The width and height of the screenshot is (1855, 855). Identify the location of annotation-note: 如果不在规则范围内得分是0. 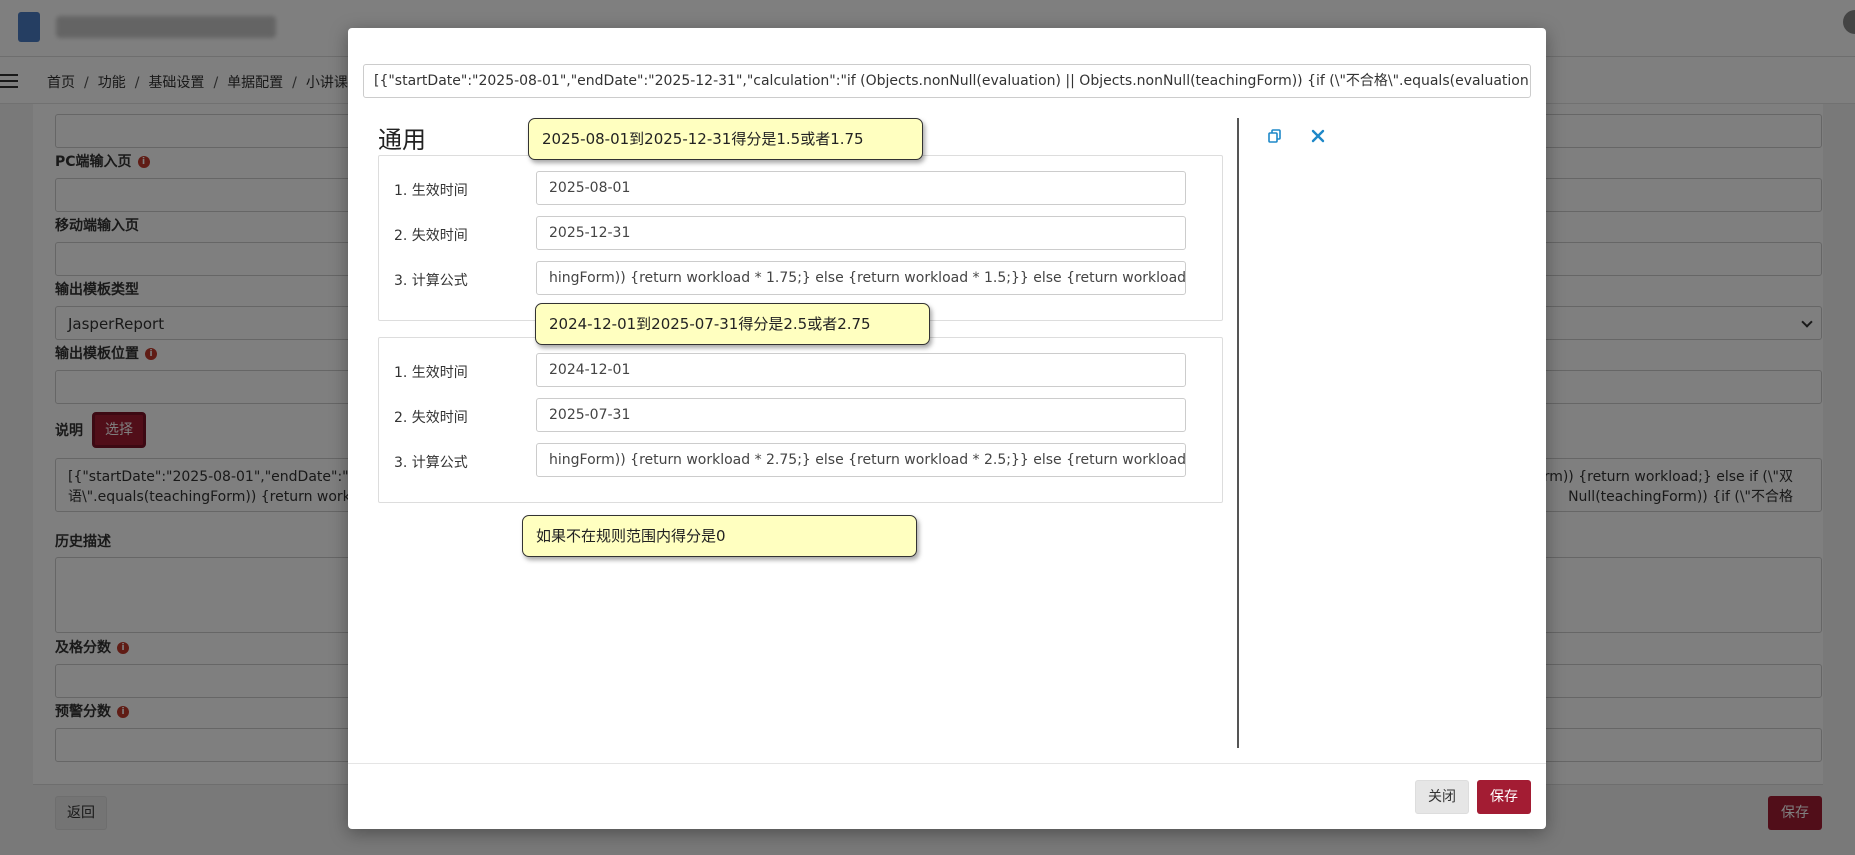
(719, 536).